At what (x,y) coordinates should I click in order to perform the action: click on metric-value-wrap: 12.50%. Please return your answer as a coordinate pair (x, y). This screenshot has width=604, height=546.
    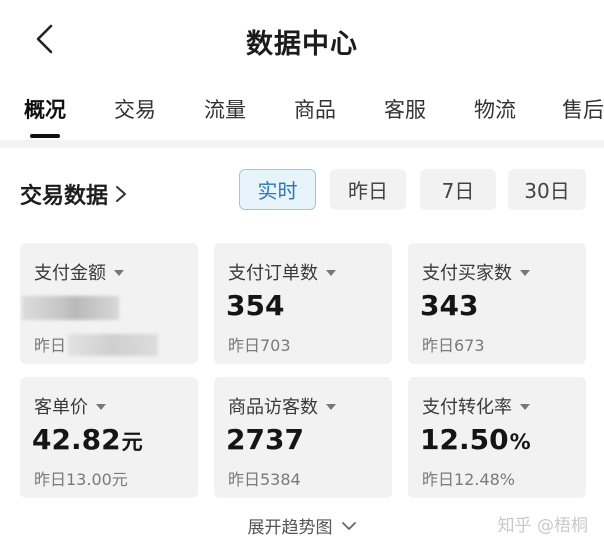
    Looking at the image, I should click on (475, 439).